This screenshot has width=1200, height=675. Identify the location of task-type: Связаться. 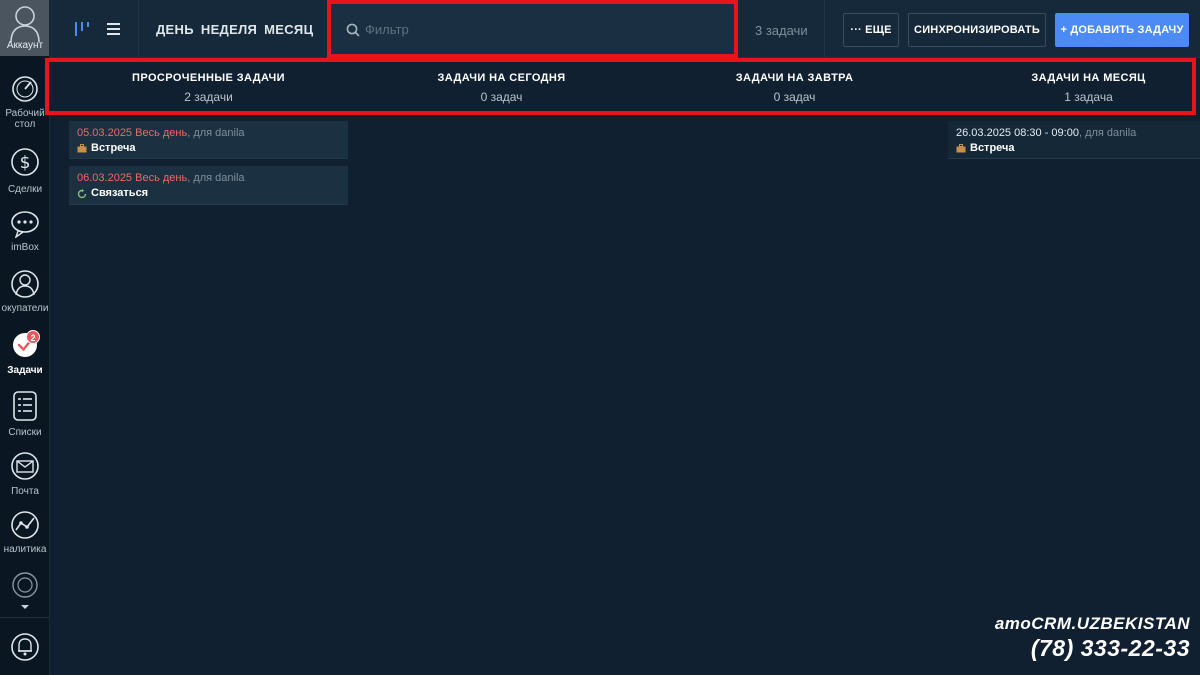
(120, 193).